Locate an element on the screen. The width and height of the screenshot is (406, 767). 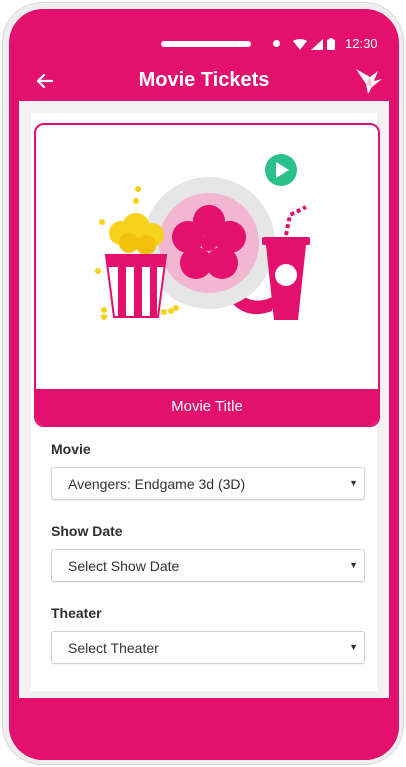
movie-field: Movie Avengers: Endgame 3d (3D) ▼ is located at coordinates (208, 470).